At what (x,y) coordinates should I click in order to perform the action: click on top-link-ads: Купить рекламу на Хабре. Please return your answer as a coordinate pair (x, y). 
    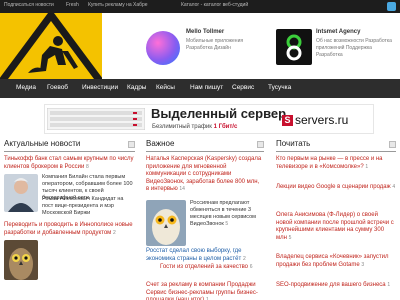
    Looking at the image, I should click on (118, 5).